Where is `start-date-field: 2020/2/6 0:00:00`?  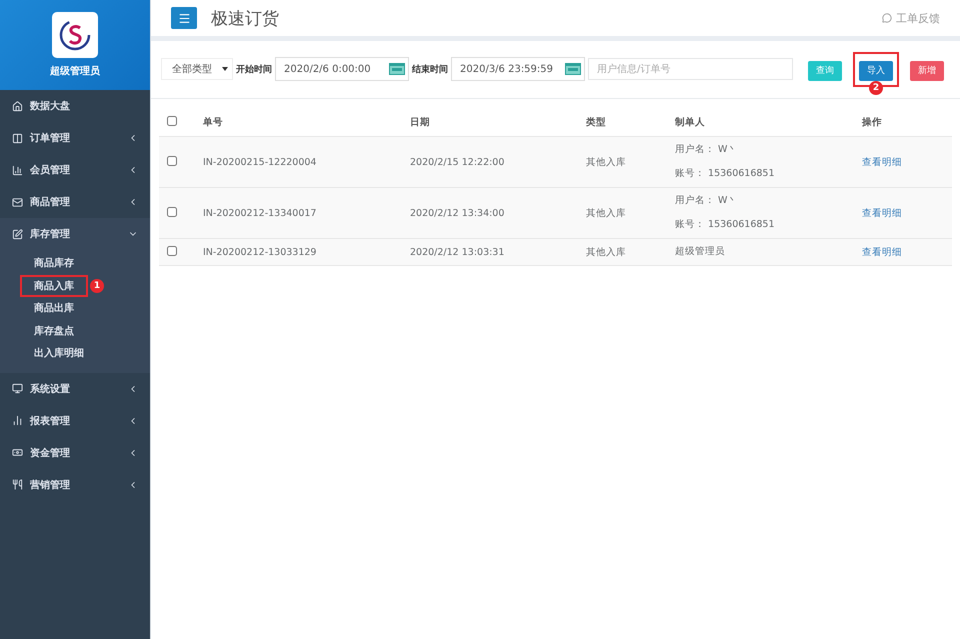
start-date-field: 2020/2/6 0:00:00 is located at coordinates (342, 69).